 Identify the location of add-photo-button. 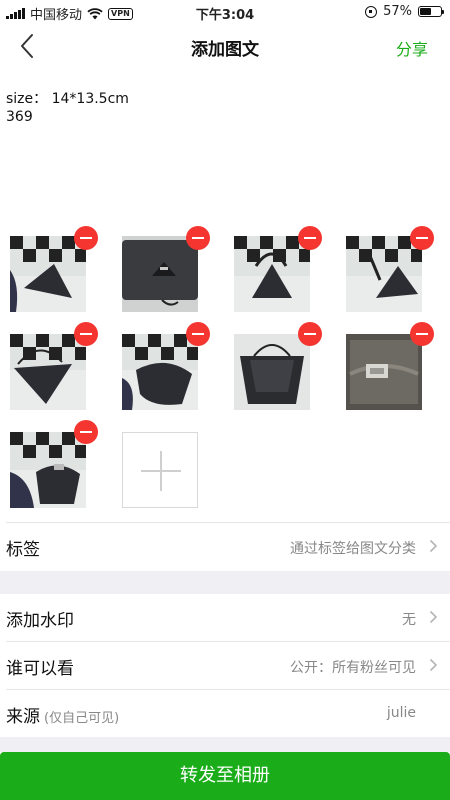
(160, 470).